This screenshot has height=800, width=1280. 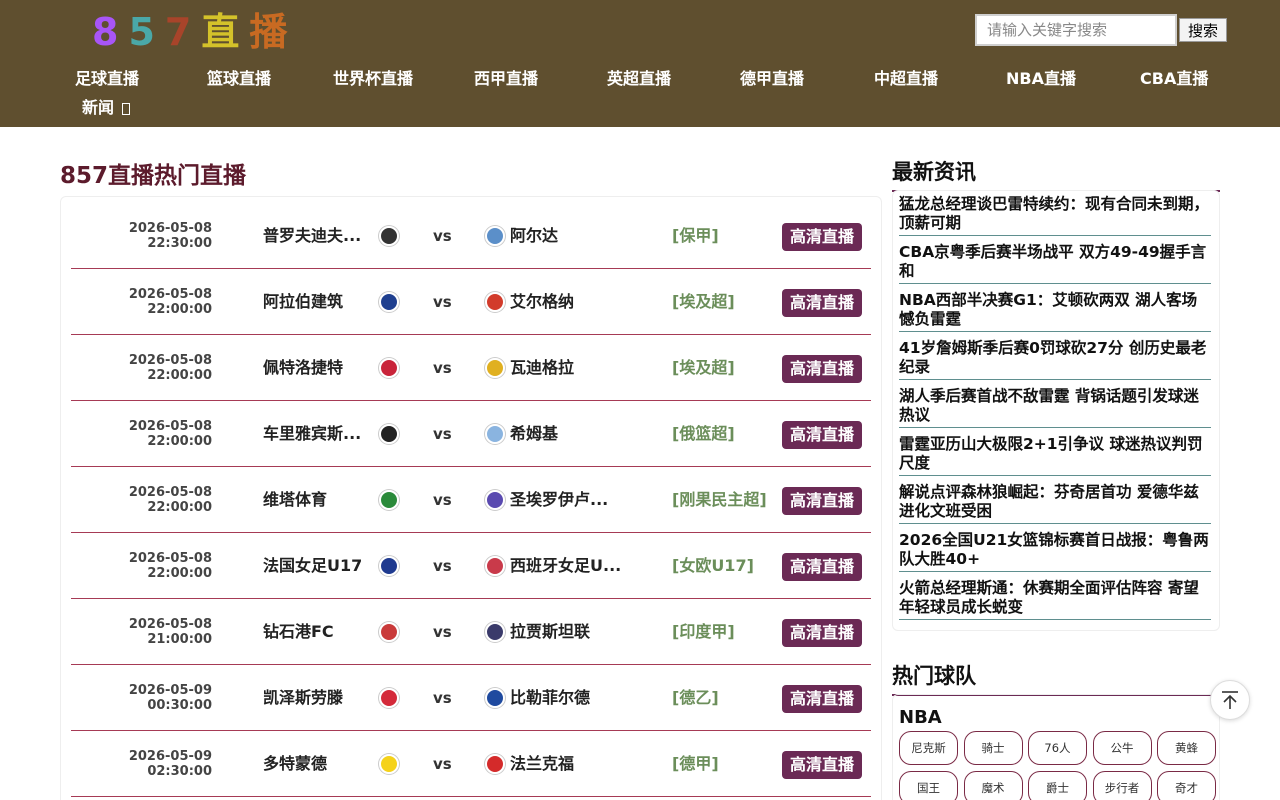 I want to click on league-label: [德乙], so click(x=695, y=698).